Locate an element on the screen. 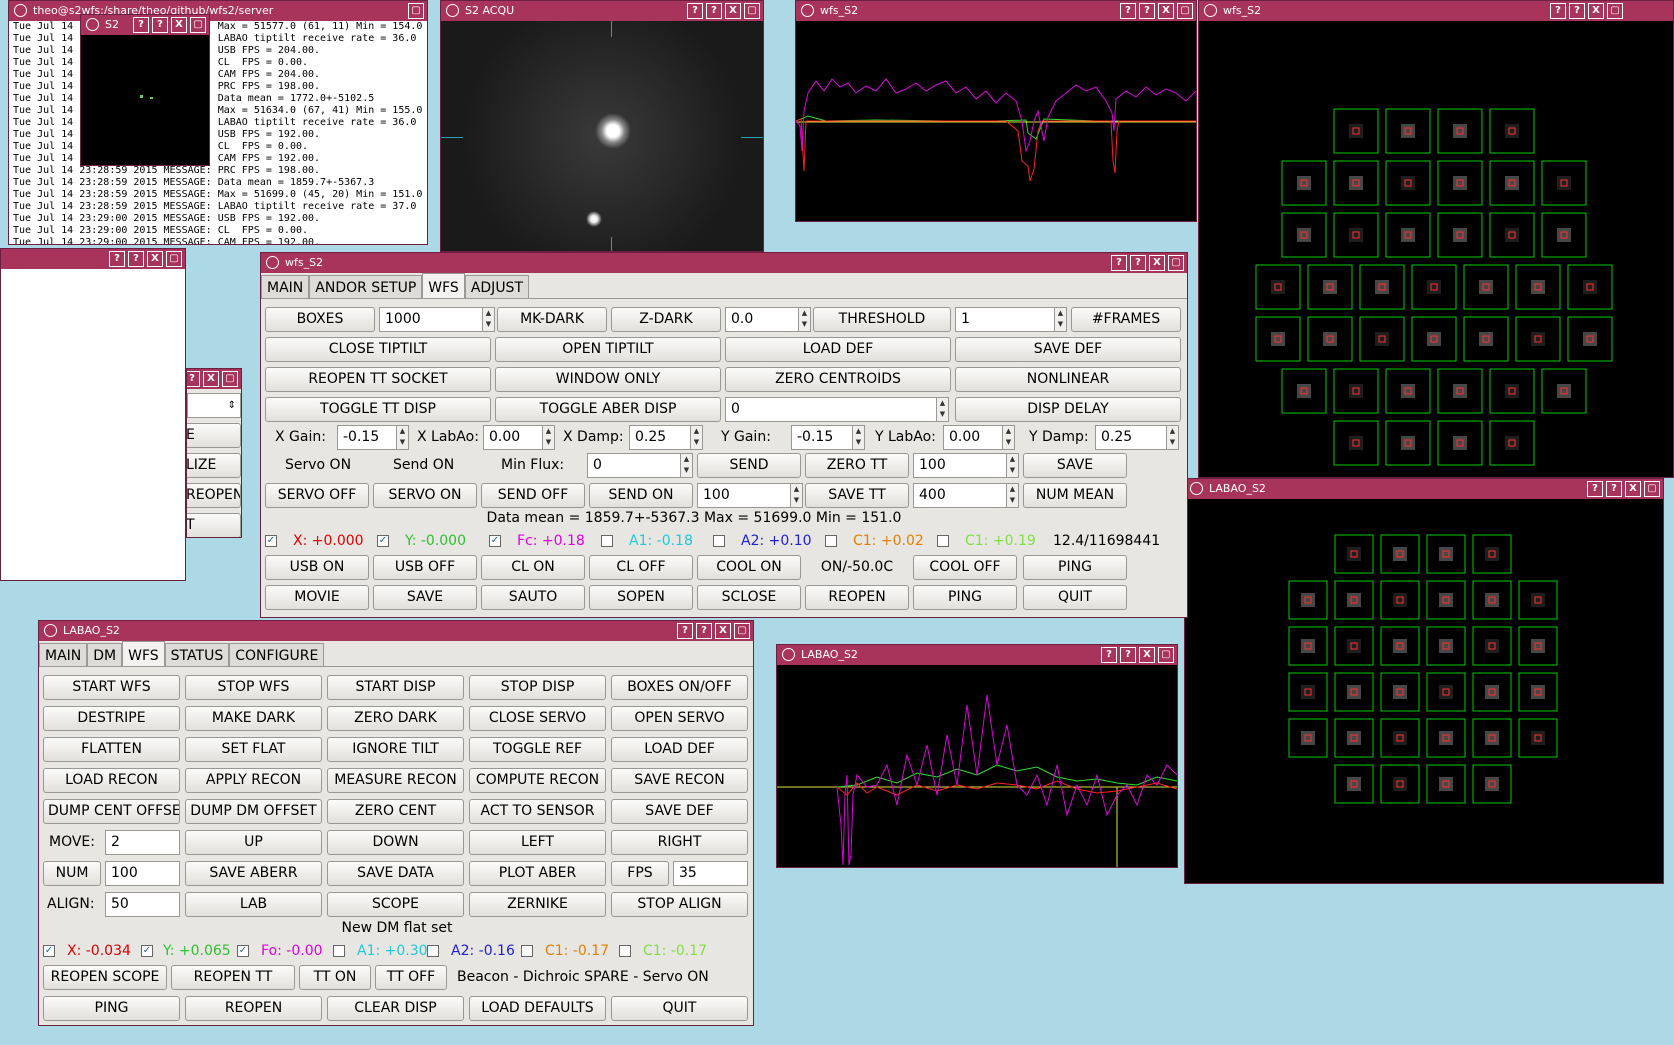 The width and height of the screenshot is (1674, 1045). set-flat-button: SET FLAT is located at coordinates (253, 749).